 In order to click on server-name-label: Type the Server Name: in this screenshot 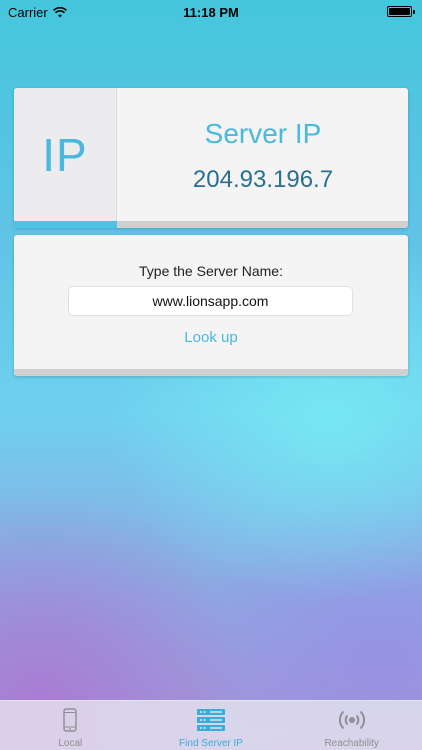, I will do `click(211, 271)`.